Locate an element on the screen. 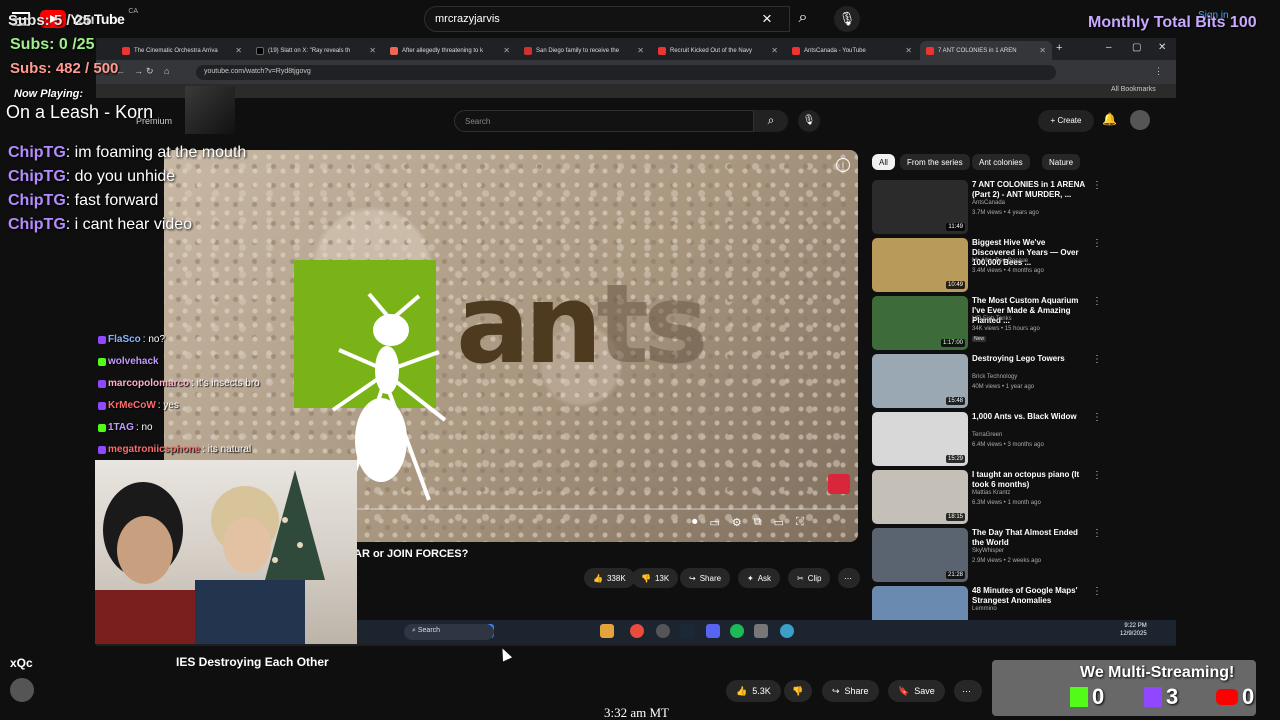 The width and height of the screenshot is (1280, 720). info-icon: i is located at coordinates (843, 165).